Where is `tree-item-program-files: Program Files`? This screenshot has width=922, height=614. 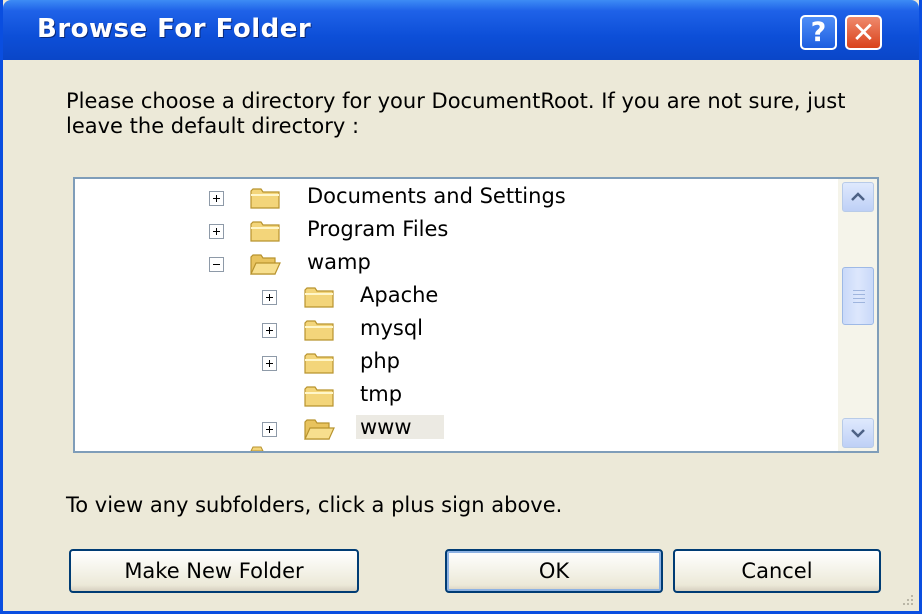
tree-item-program-files: Program Files is located at coordinates (455, 231).